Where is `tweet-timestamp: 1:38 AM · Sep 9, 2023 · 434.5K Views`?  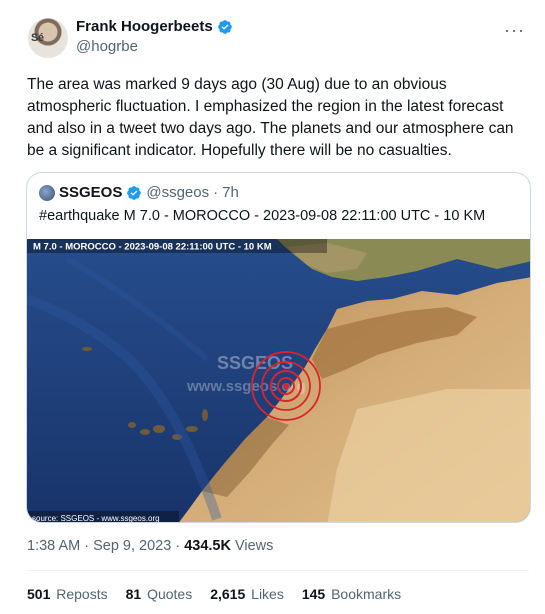 tweet-timestamp: 1:38 AM · Sep 9, 2023 · 434.5K Views is located at coordinates (150, 546).